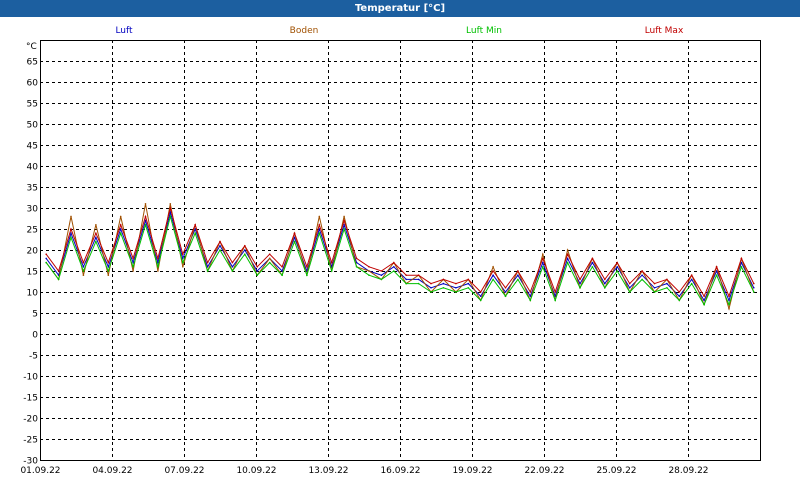 The width and height of the screenshot is (800, 500). I want to click on y-tick-label: -25, so click(30, 441).